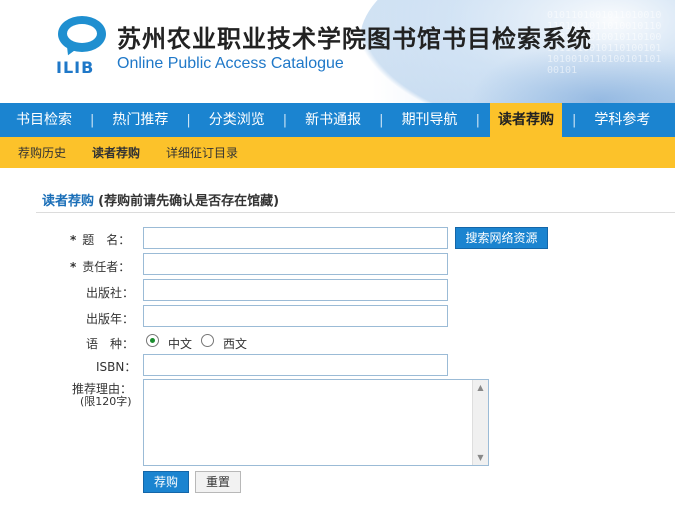 The image size is (675, 507). What do you see at coordinates (75, 67) in the screenshot?
I see `logo-text: ILIB` at bounding box center [75, 67].